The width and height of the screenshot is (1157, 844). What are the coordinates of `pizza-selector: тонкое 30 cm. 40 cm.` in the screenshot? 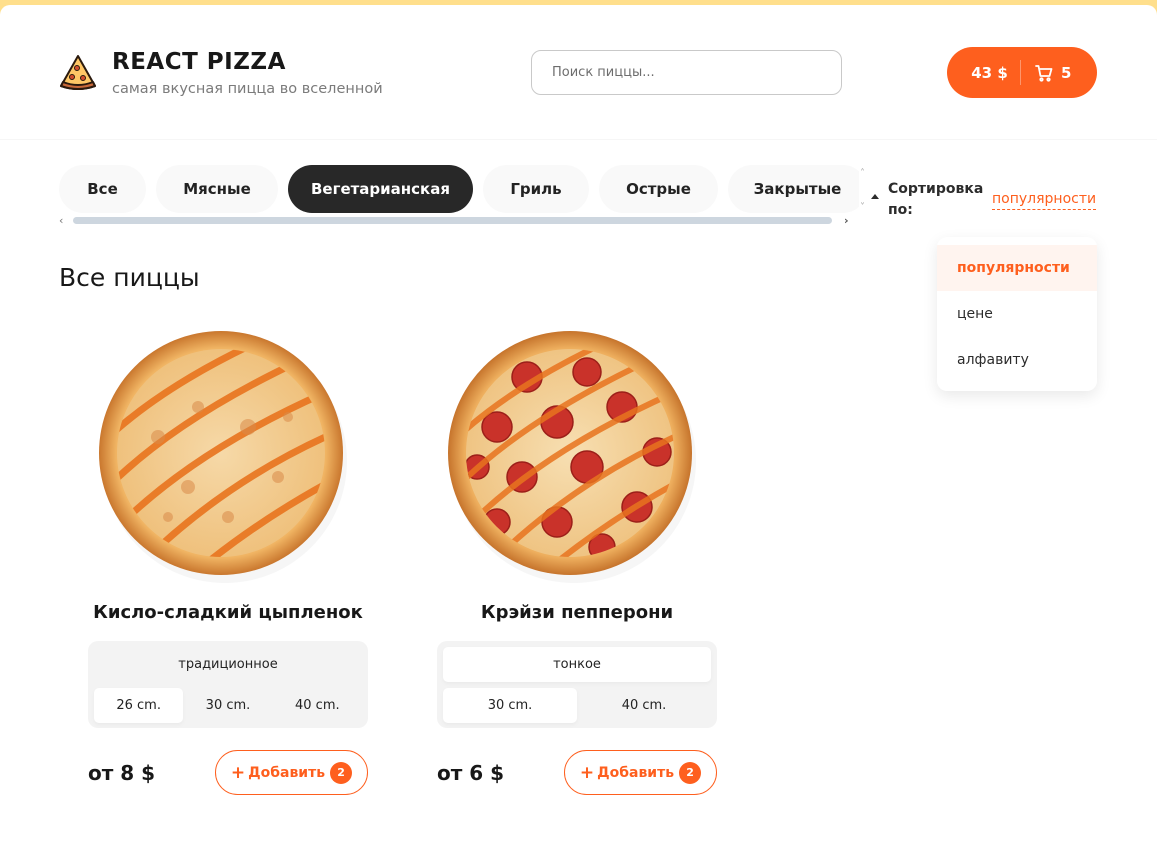 It's located at (577, 684).